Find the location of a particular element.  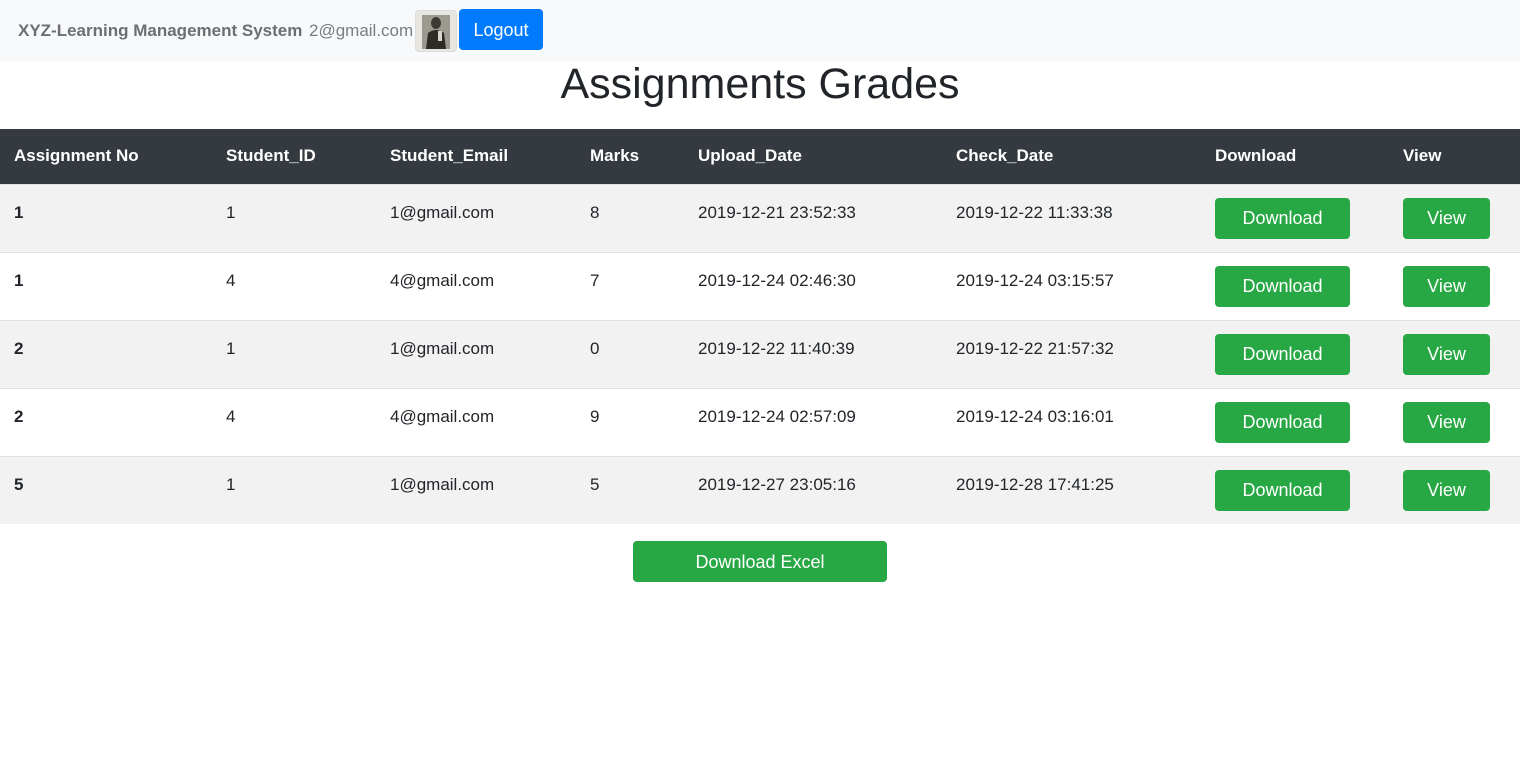

check-date-cell: 2019-12-22 21:57:32 is located at coordinates (1035, 348).